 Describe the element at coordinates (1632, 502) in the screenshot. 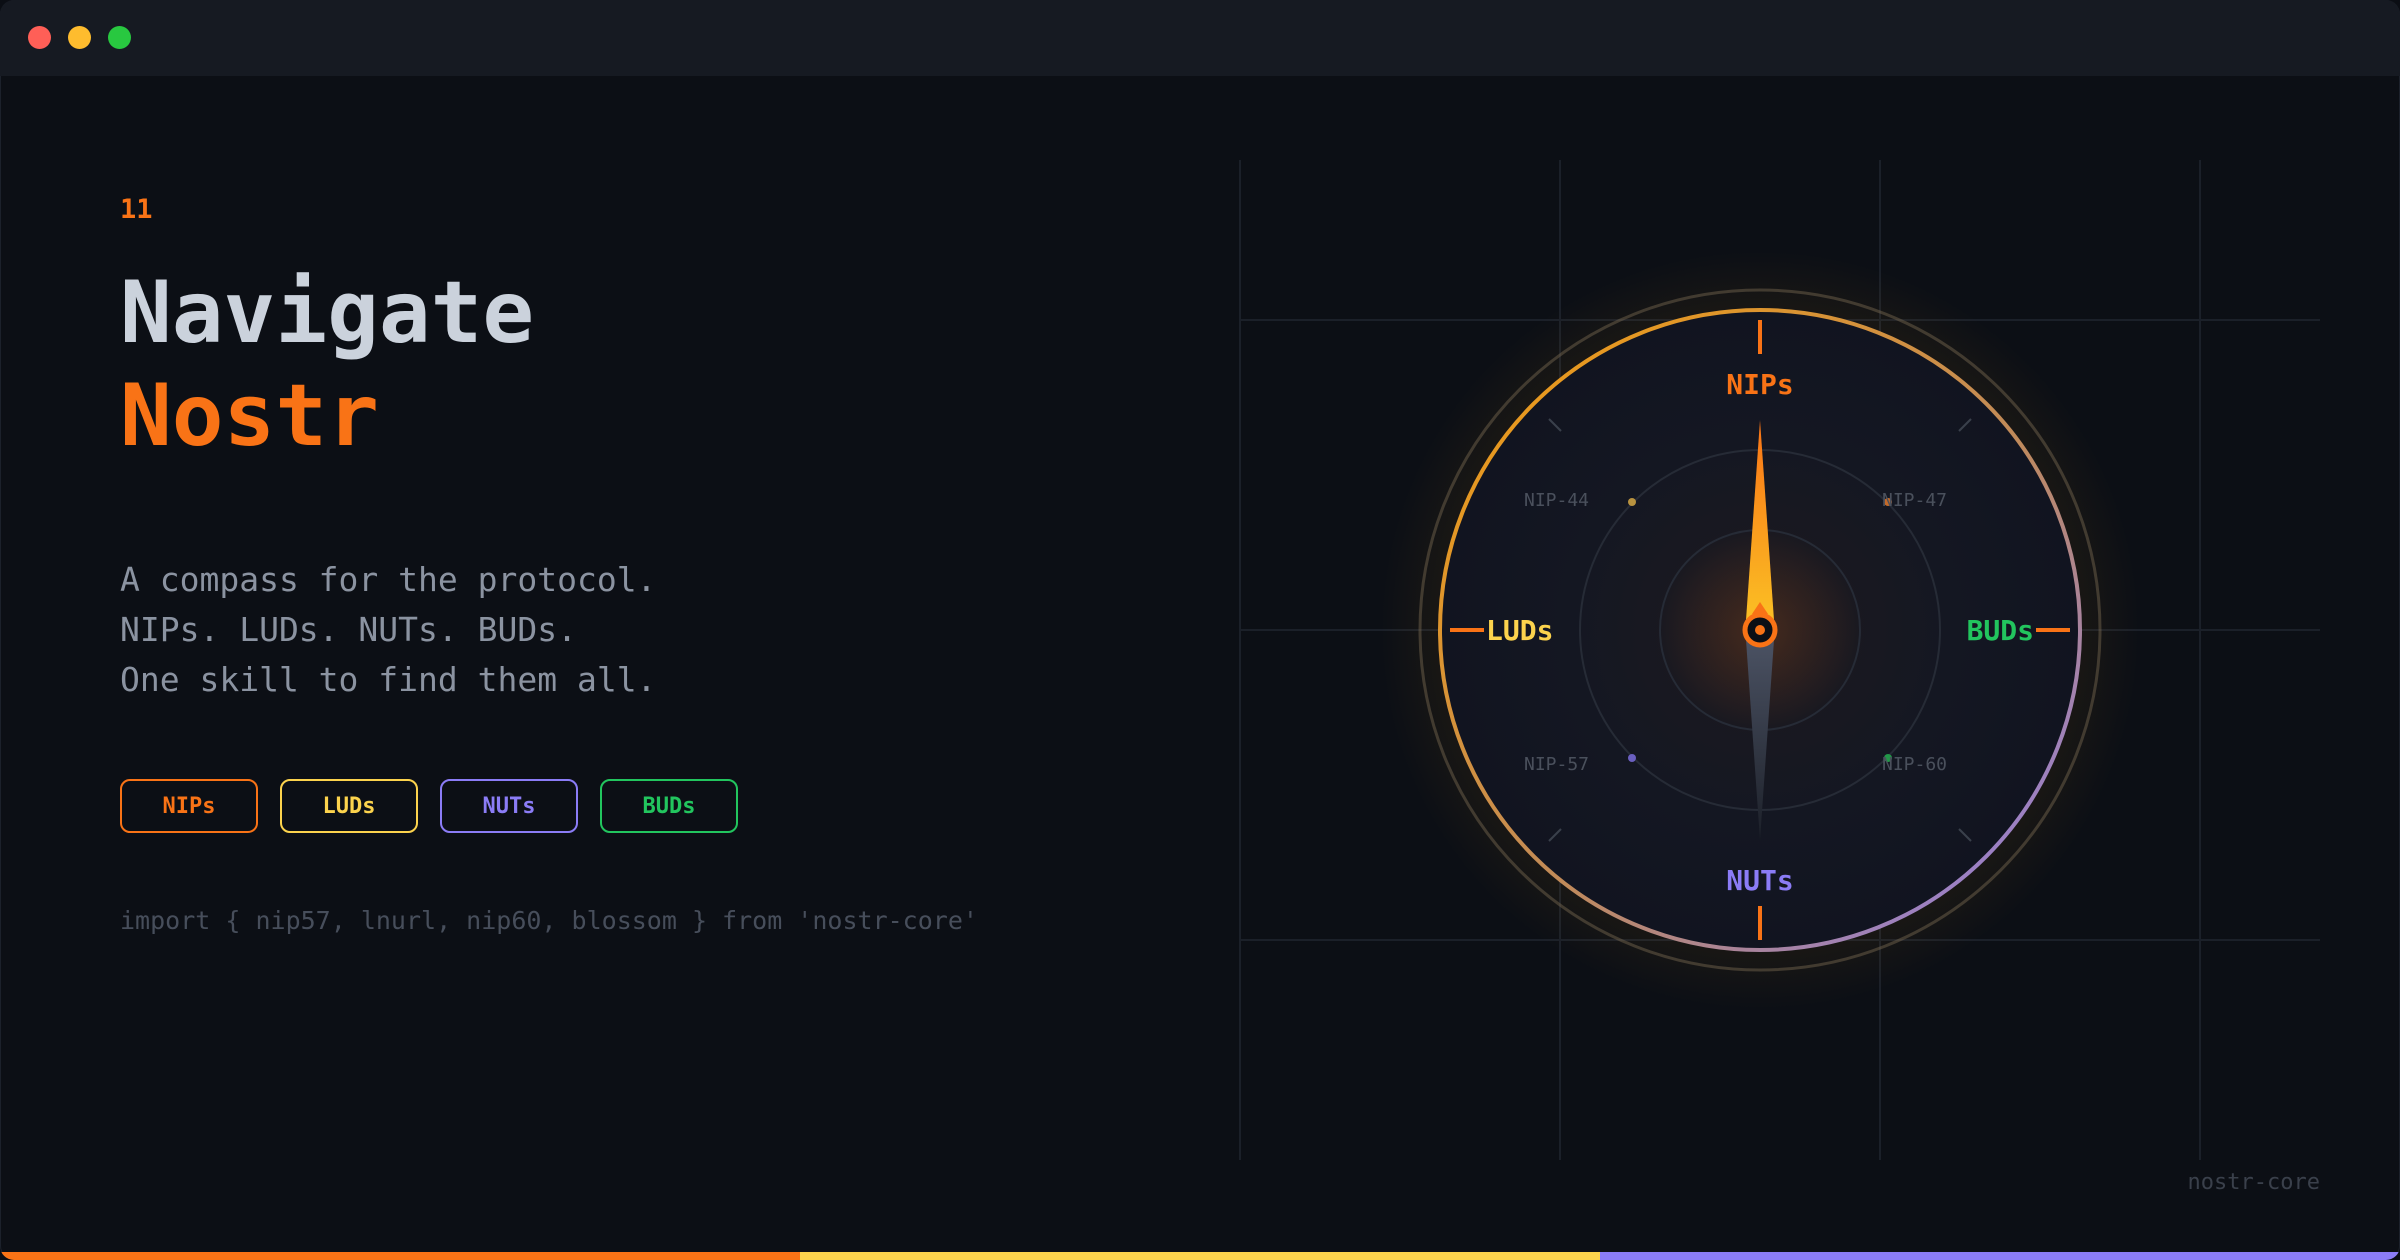

I see `marker-dot-nw` at that location.